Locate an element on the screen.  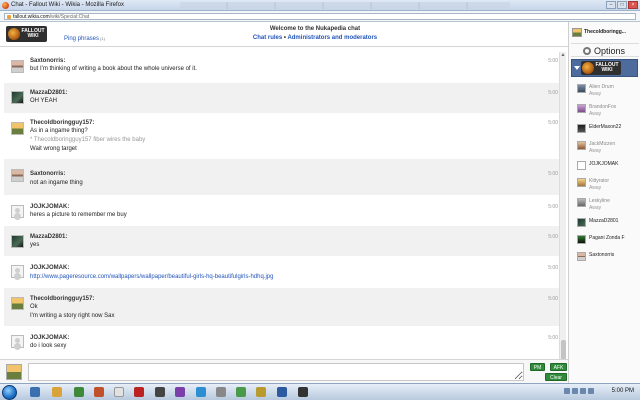
user-list-item: JOJKJOMAK is located at coordinates (605, 167).